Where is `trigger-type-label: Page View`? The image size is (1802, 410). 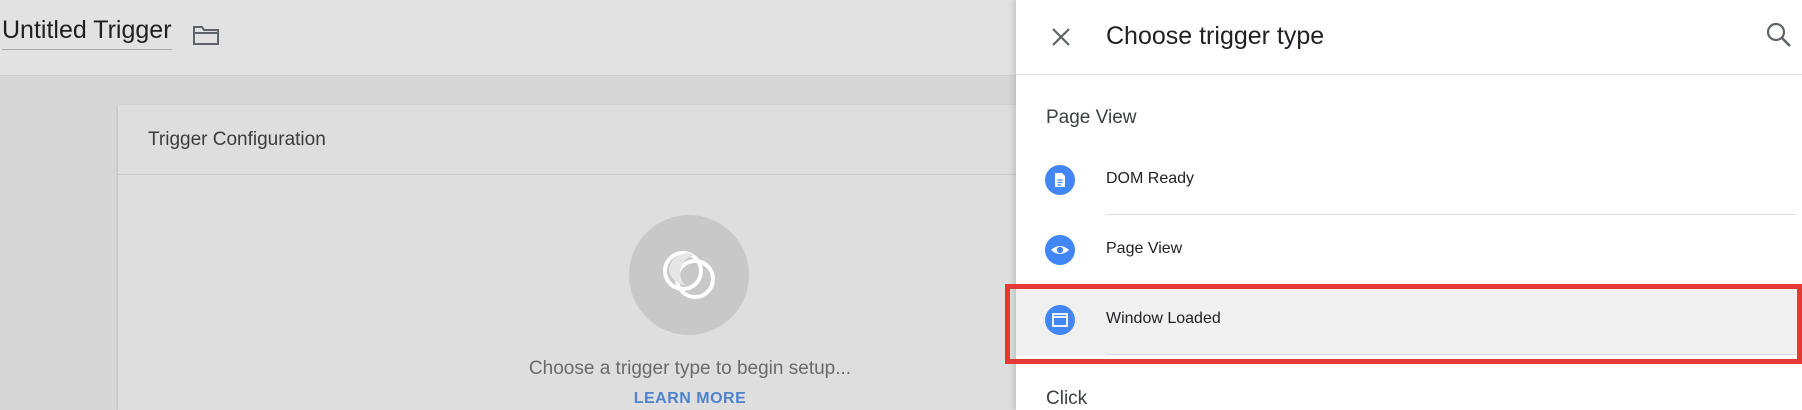
trigger-type-label: Page View is located at coordinates (1144, 248).